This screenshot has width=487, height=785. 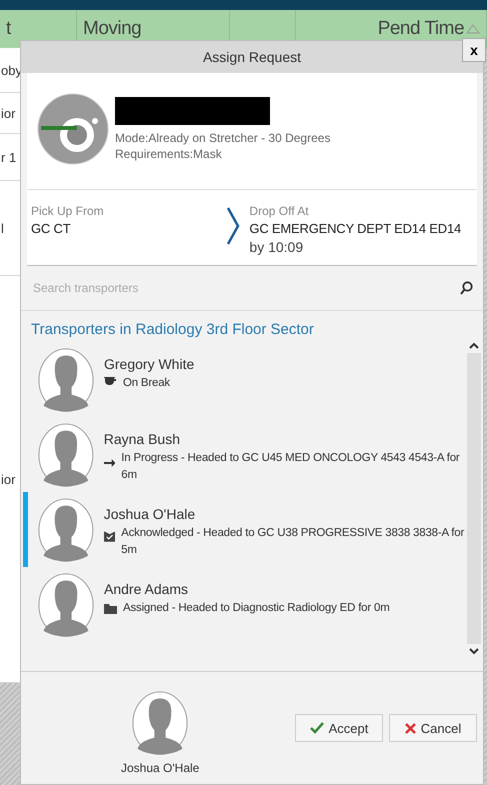 I want to click on checkmark-icon, so click(x=317, y=728).